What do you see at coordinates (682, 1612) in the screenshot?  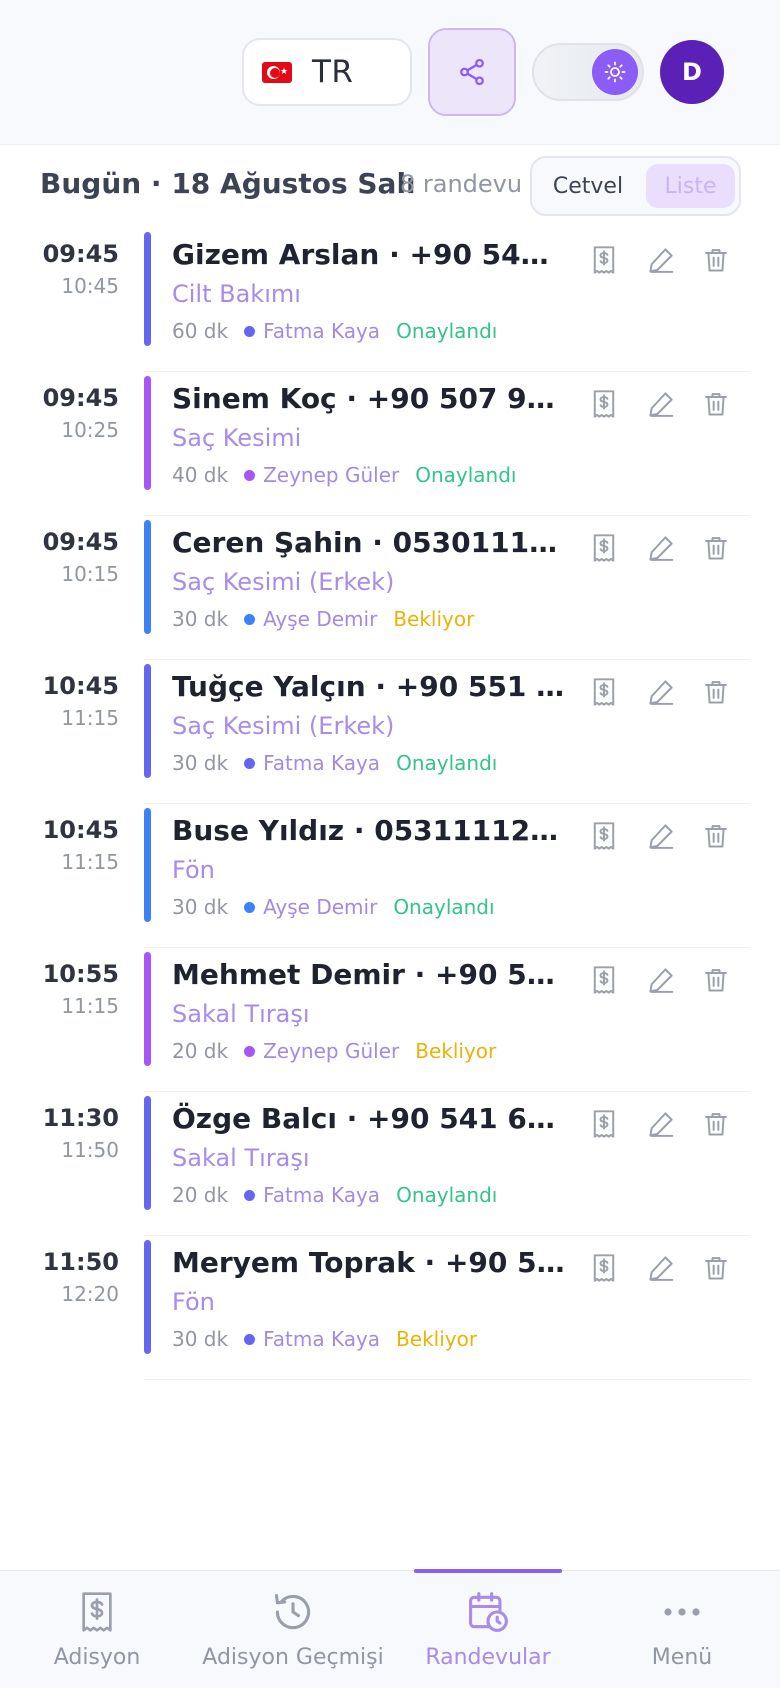 I see `more-icon` at bounding box center [682, 1612].